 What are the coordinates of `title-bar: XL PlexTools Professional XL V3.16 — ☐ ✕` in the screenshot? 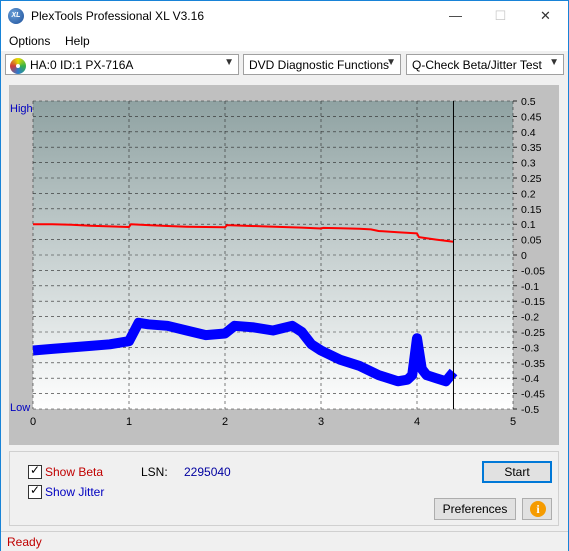 It's located at (284, 16).